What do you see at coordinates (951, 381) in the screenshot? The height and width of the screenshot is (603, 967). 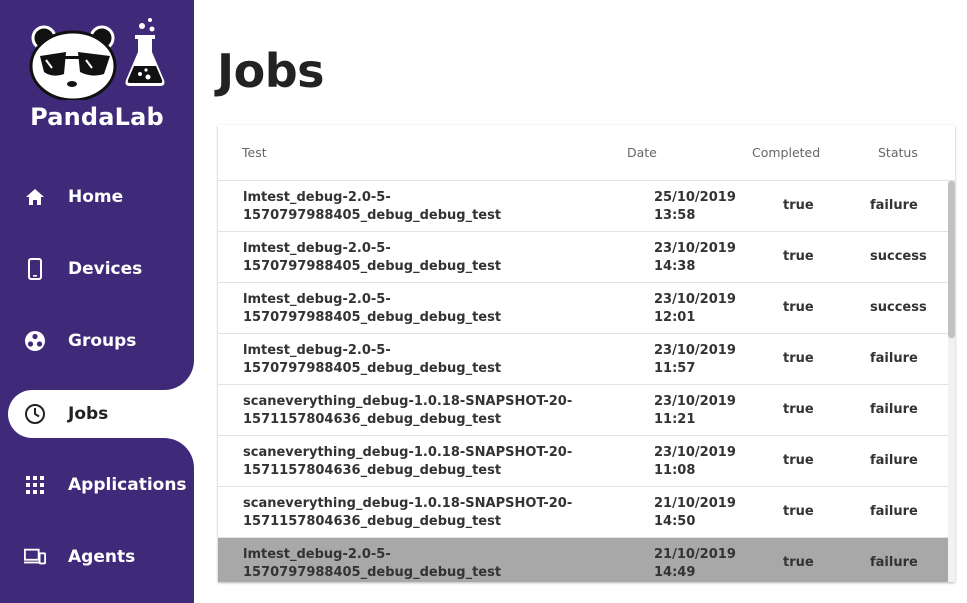 I see `table-scrollbar` at bounding box center [951, 381].